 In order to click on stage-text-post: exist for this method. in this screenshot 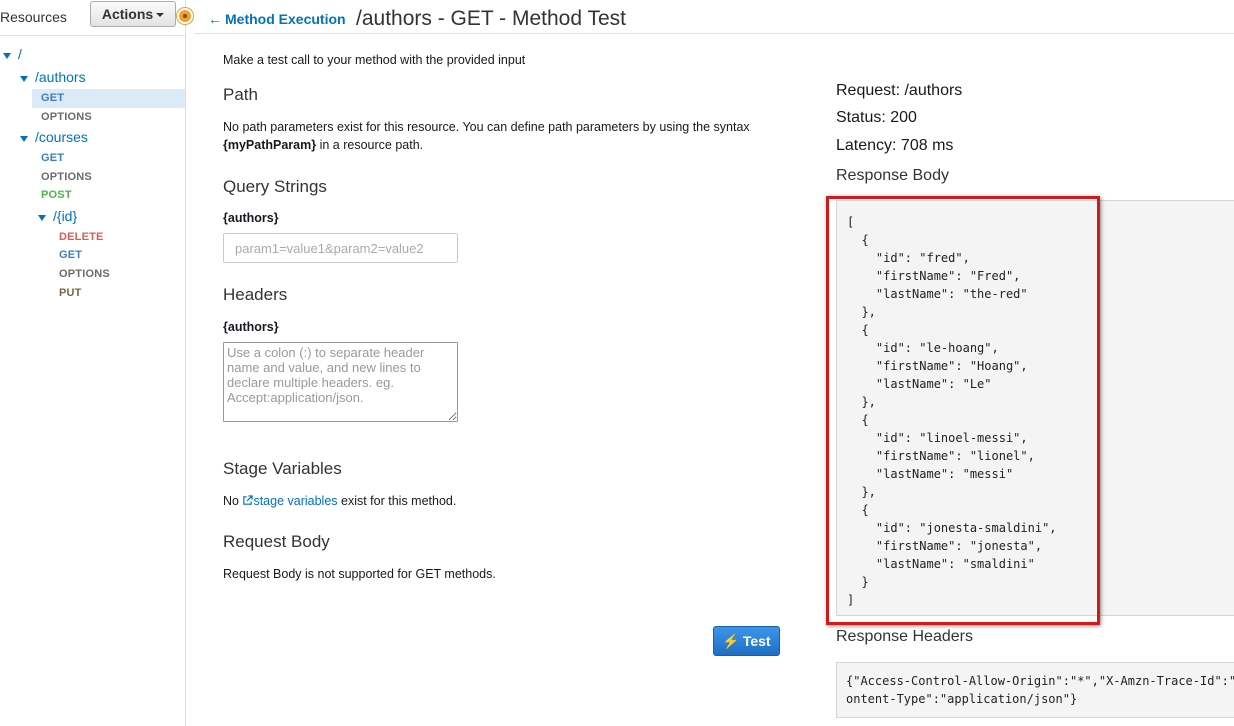, I will do `click(397, 501)`.